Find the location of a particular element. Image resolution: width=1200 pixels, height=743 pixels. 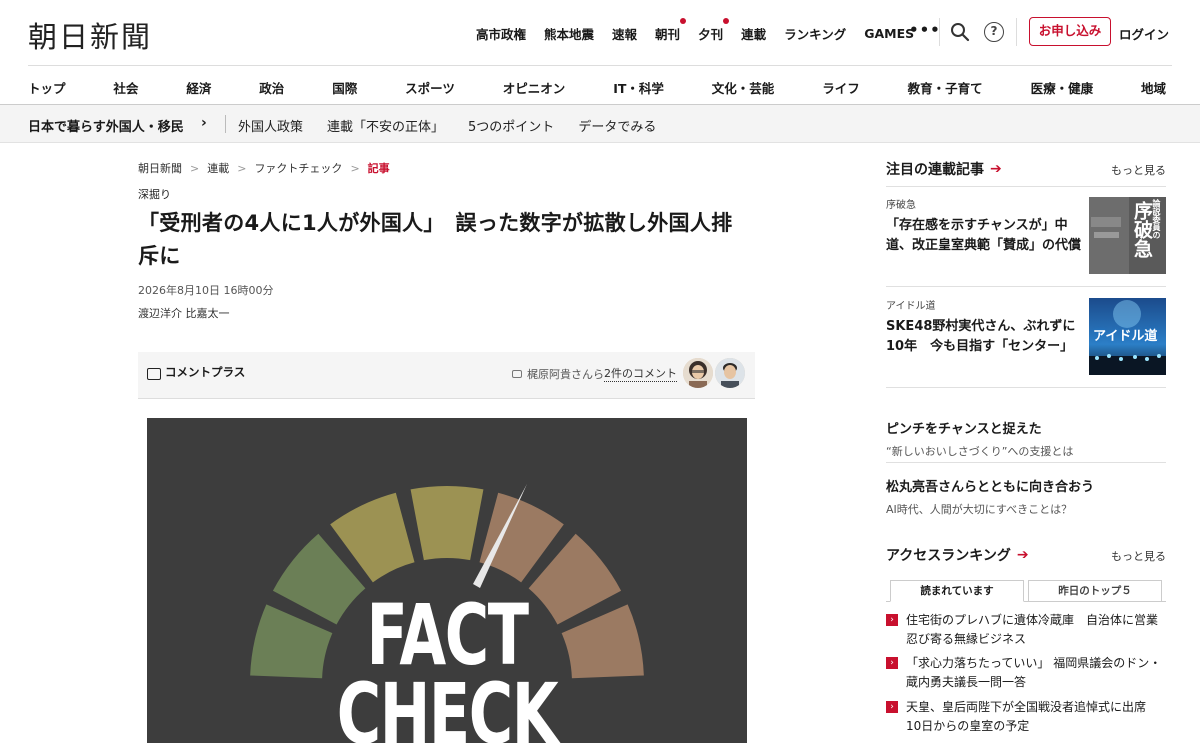

category-item: IT・科学 is located at coordinates (638, 87).